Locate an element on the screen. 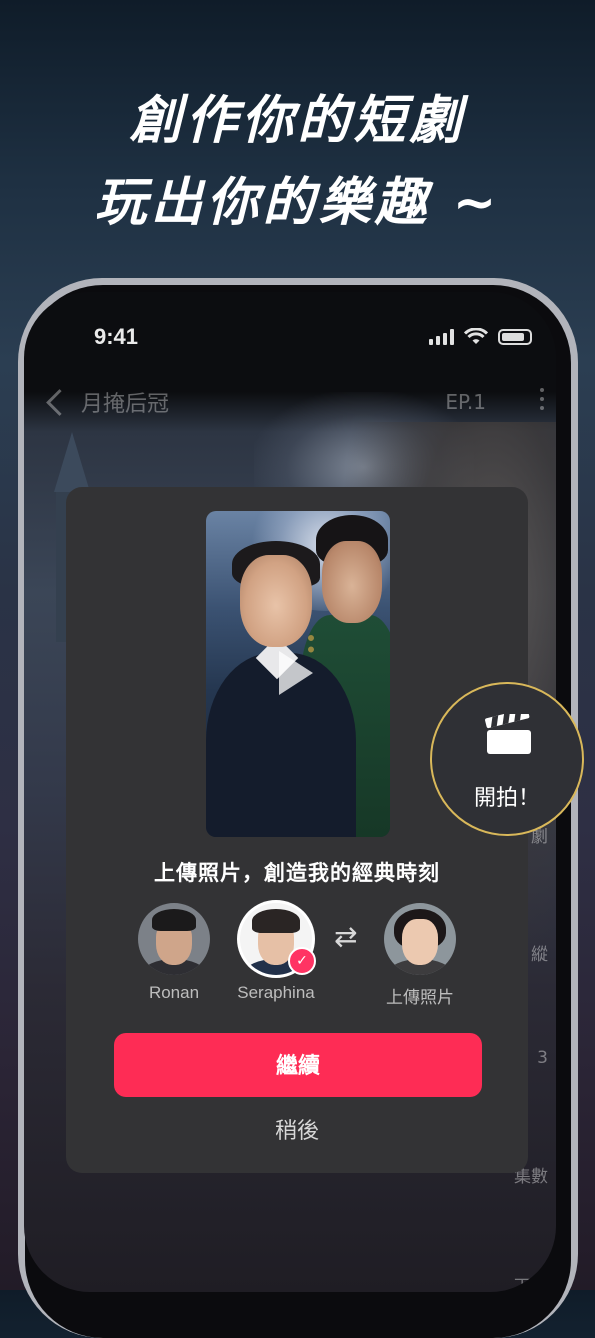 The width and height of the screenshot is (595, 1338). status-icons is located at coordinates (480, 336).